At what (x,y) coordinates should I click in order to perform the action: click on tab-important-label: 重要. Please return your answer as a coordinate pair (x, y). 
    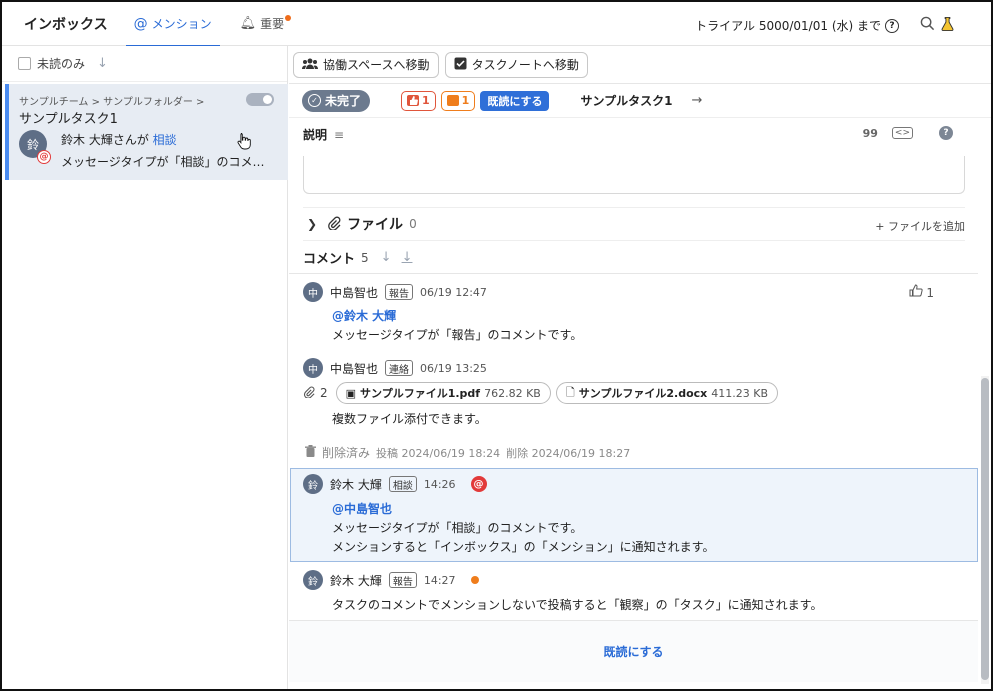
    Looking at the image, I should click on (272, 24).